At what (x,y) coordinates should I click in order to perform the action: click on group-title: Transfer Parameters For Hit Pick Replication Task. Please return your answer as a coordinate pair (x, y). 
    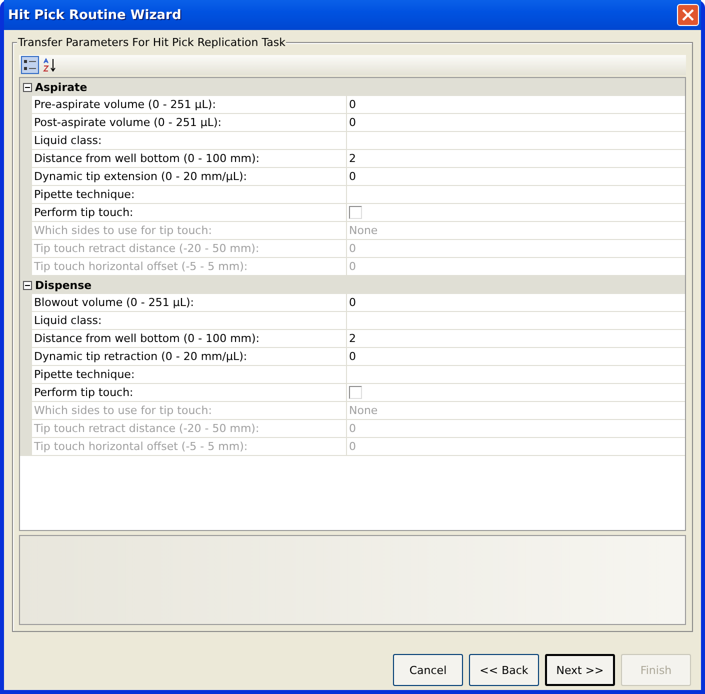
    Looking at the image, I should click on (151, 42).